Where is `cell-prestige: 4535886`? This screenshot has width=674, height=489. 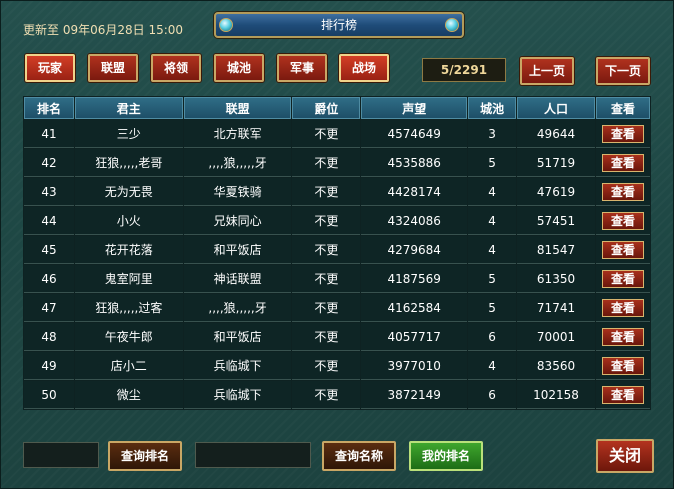
cell-prestige: 4535886 is located at coordinates (414, 163).